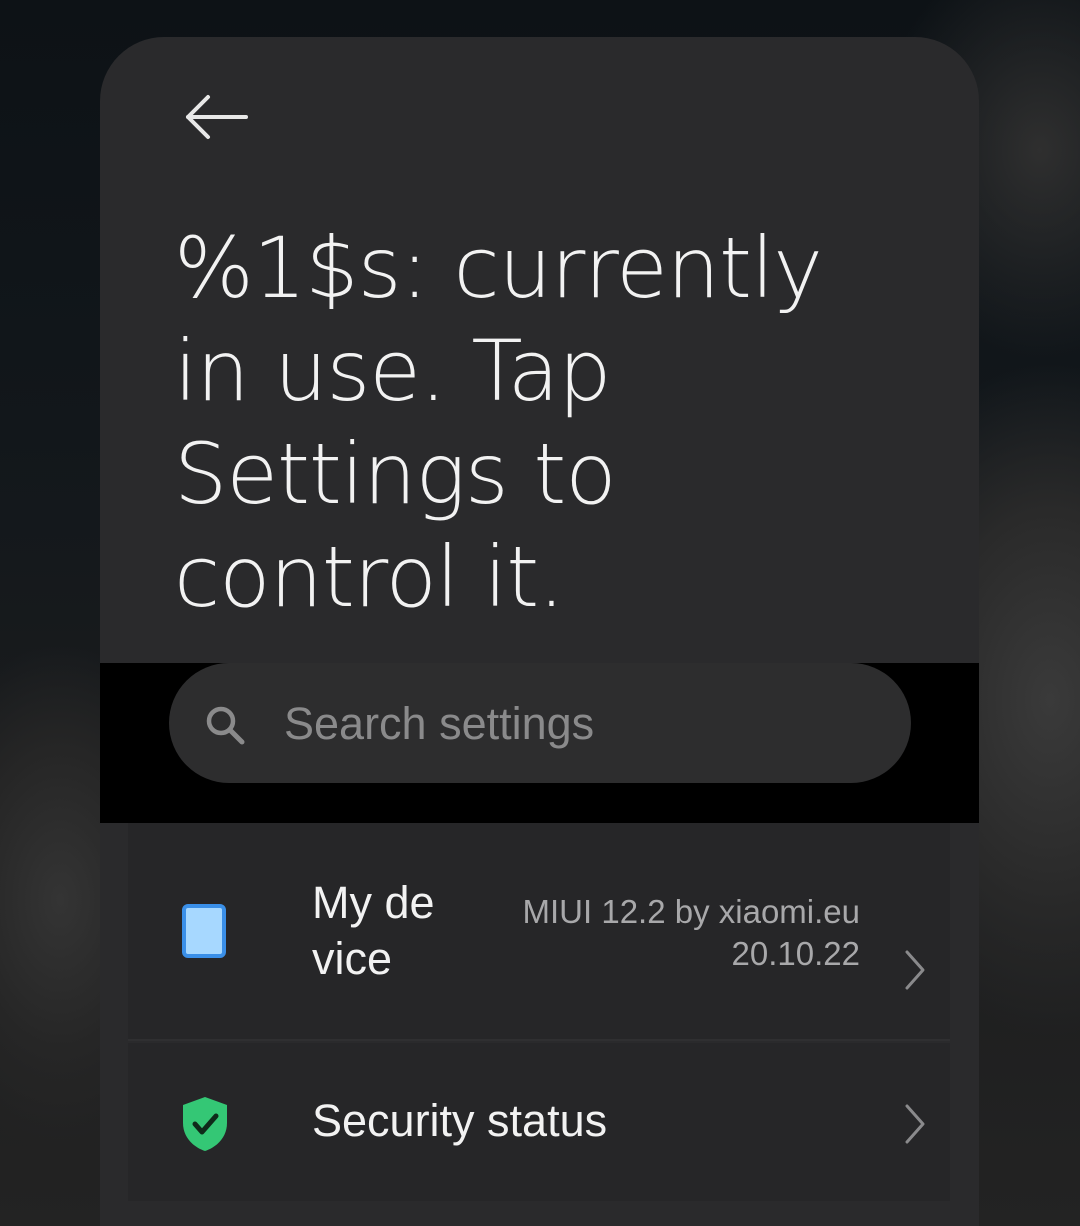 The height and width of the screenshot is (1226, 1080). I want to click on phone-device-icon, so click(204, 931).